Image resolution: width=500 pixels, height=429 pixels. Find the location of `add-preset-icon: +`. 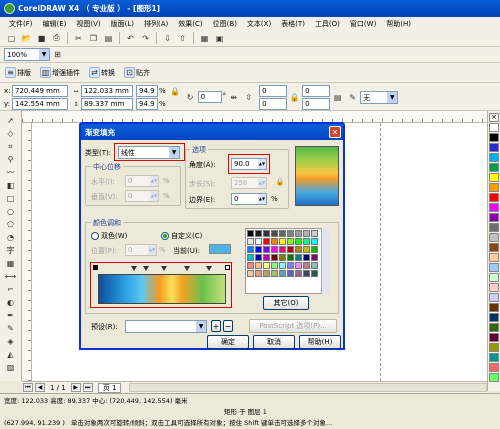

add-preset-icon: + is located at coordinates (216, 326).